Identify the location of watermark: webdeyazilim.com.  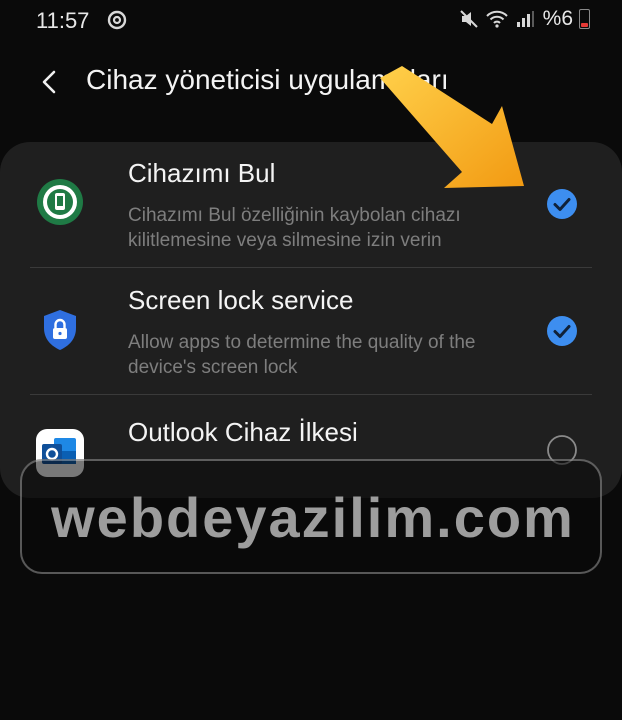
(311, 516).